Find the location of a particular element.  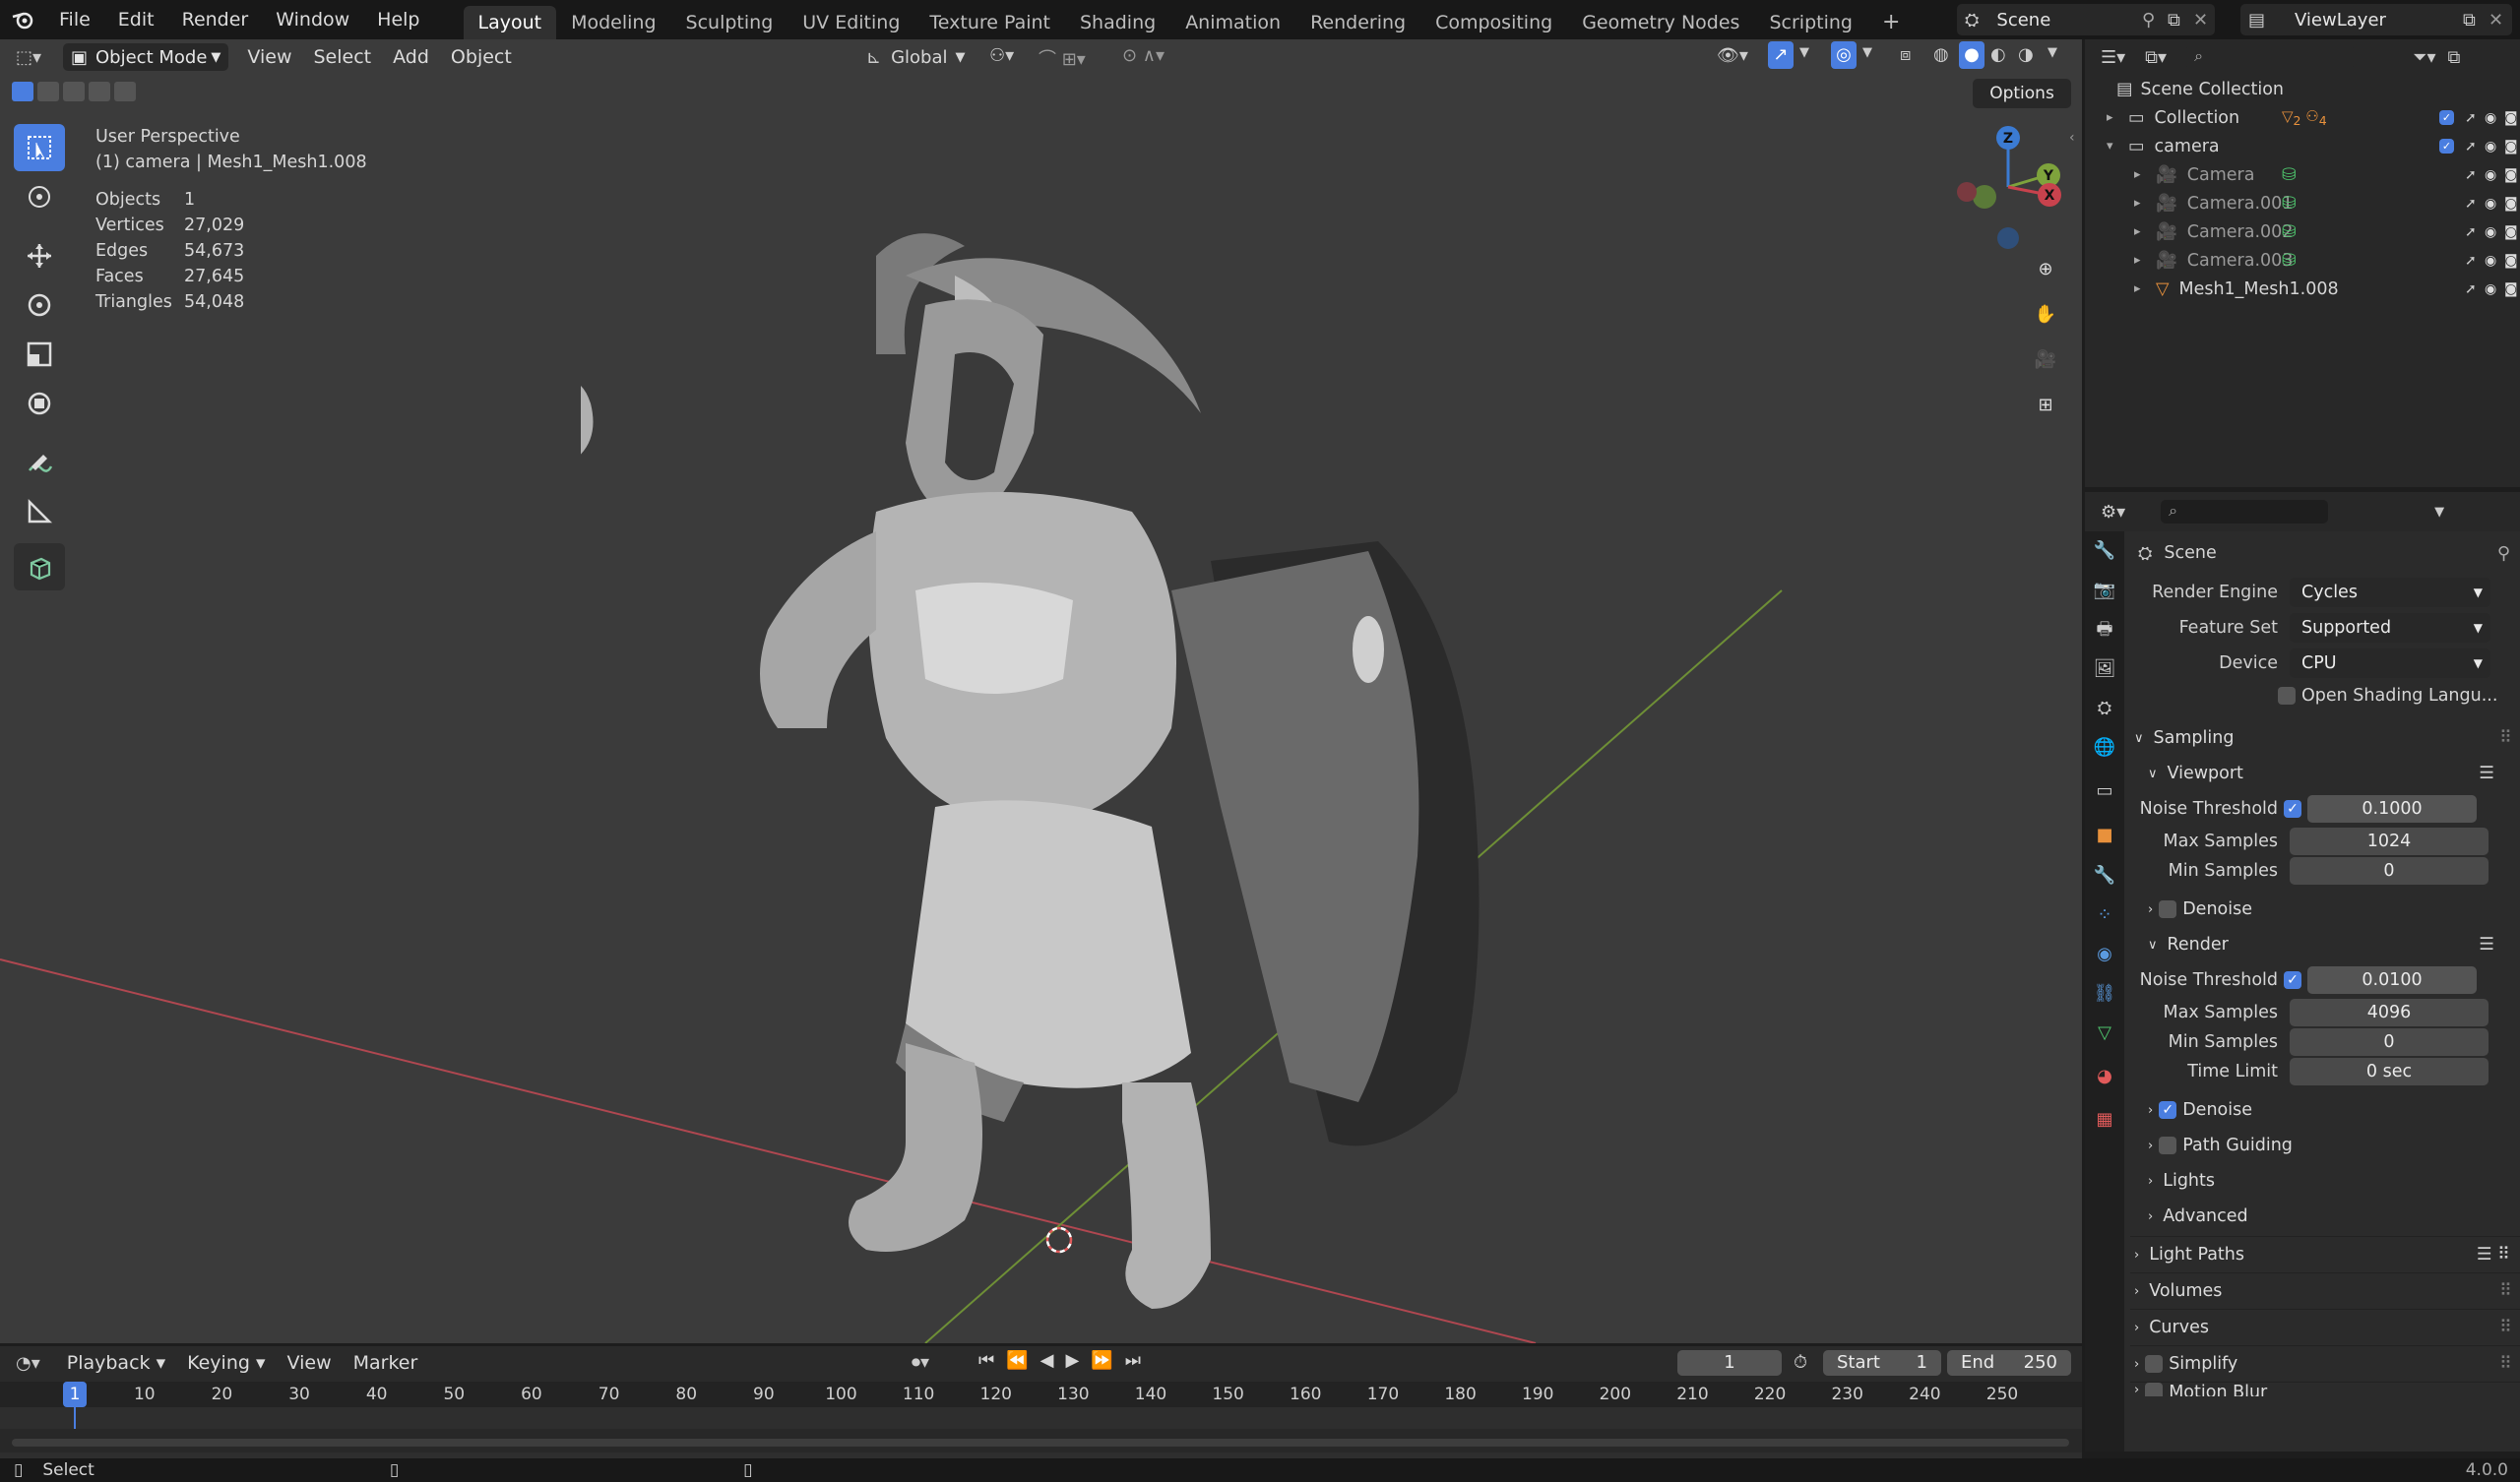

modifier-tab-icon: 🔧 is located at coordinates (2104, 875).